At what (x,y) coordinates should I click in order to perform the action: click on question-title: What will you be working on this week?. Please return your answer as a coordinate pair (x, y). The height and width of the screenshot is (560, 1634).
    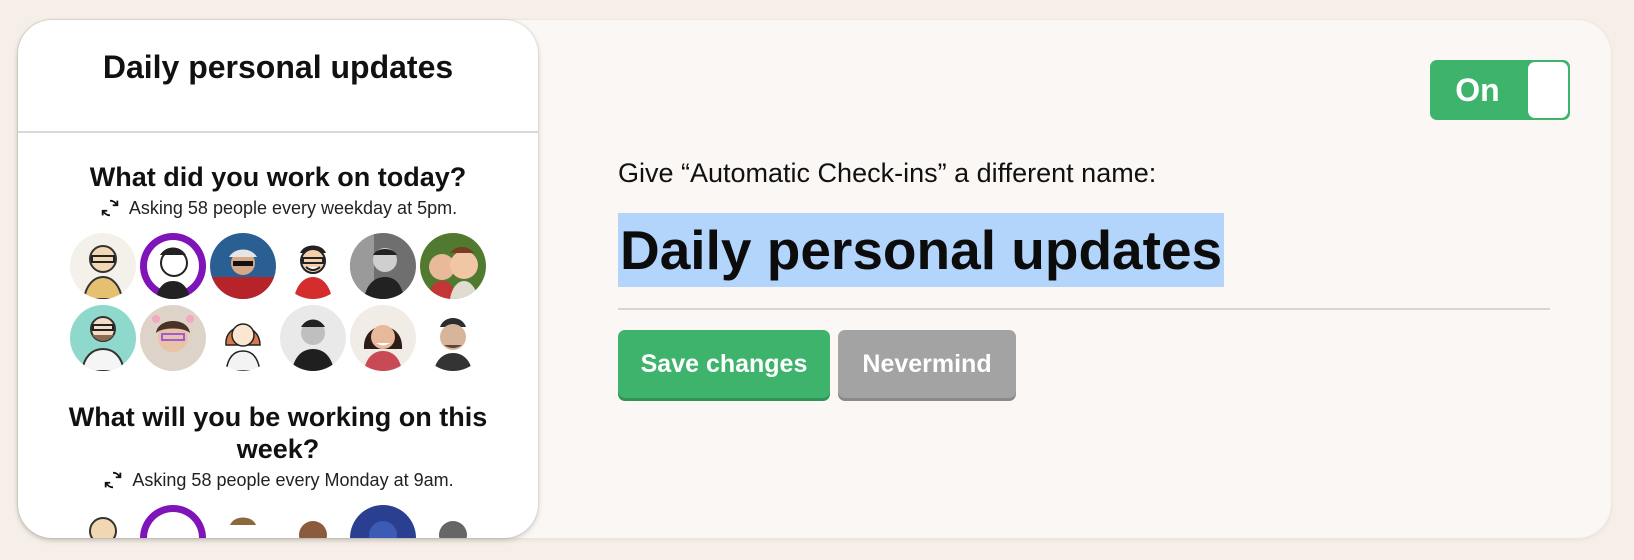
    Looking at the image, I should click on (278, 433).